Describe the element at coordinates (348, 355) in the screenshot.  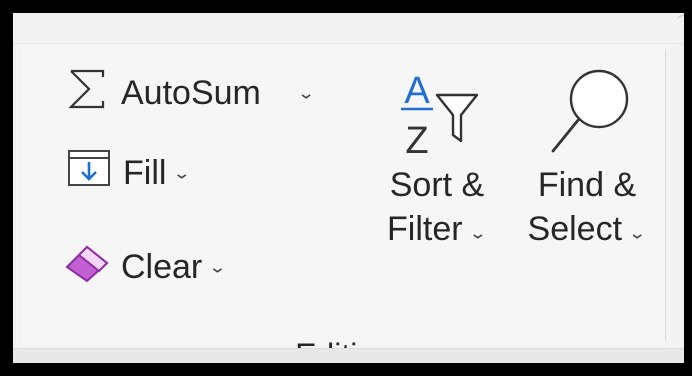
I see `ribbon-bottom-strip` at that location.